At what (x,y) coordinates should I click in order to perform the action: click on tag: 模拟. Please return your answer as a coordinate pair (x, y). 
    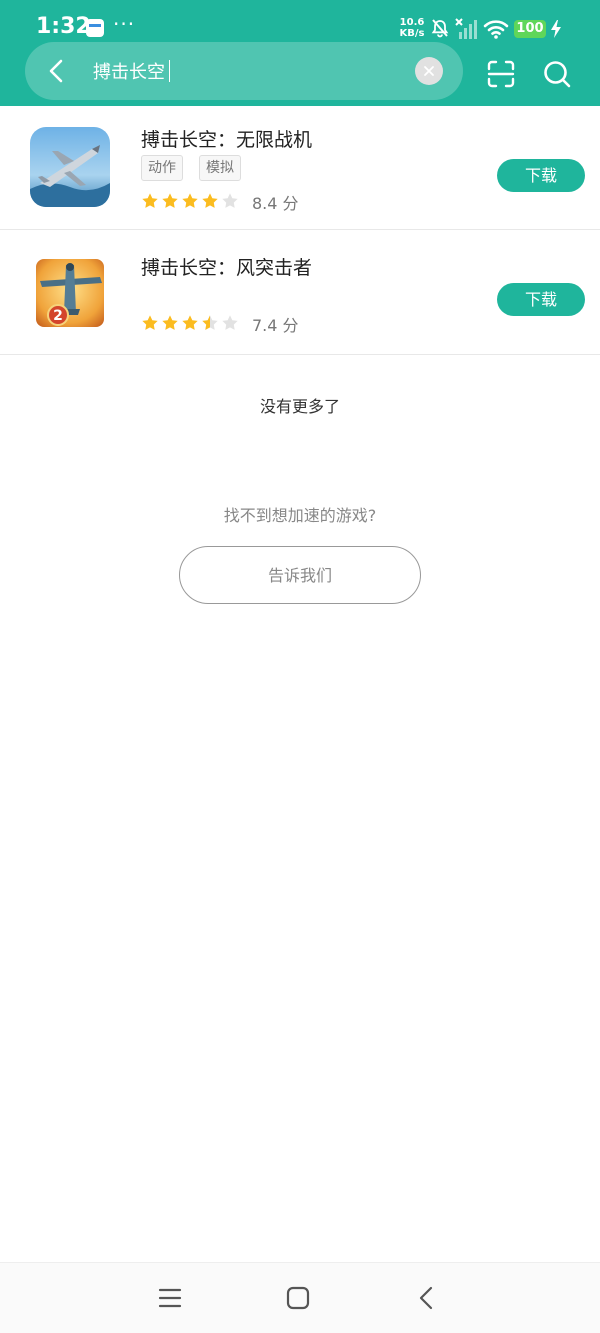
    Looking at the image, I should click on (220, 168).